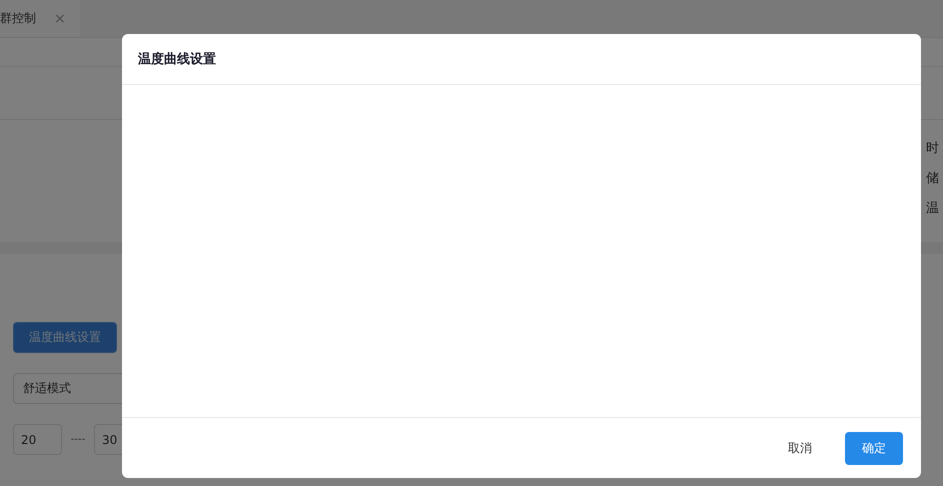  I want to click on info-label: 温, so click(932, 209).